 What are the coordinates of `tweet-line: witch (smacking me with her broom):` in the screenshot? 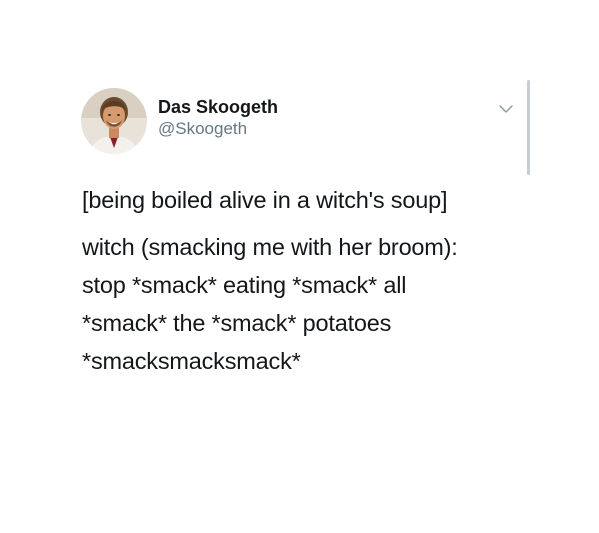 It's located at (270, 247).